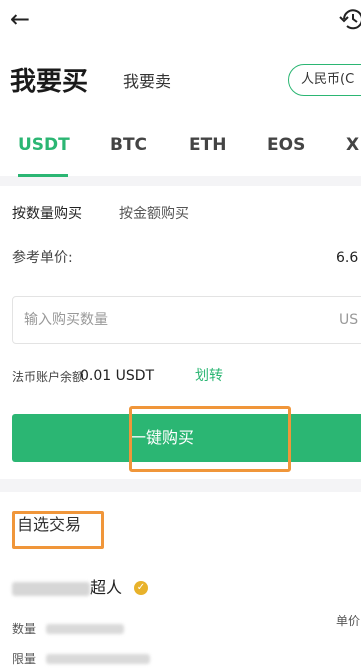 The image size is (361, 669). What do you see at coordinates (43, 175) in the screenshot?
I see `active-tab-indicator` at bounding box center [43, 175].